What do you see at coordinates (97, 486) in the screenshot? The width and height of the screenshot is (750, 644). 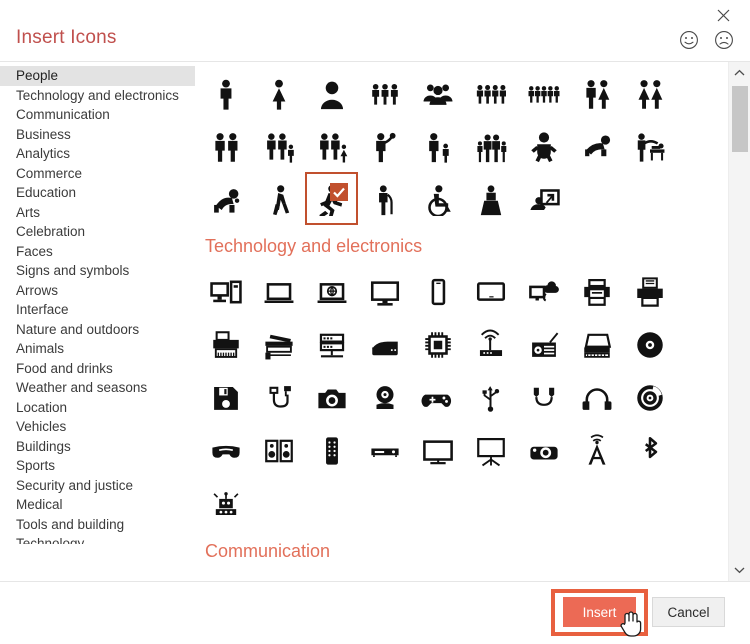 I see `sidebar-item-security-and-justice: Security and justice` at bounding box center [97, 486].